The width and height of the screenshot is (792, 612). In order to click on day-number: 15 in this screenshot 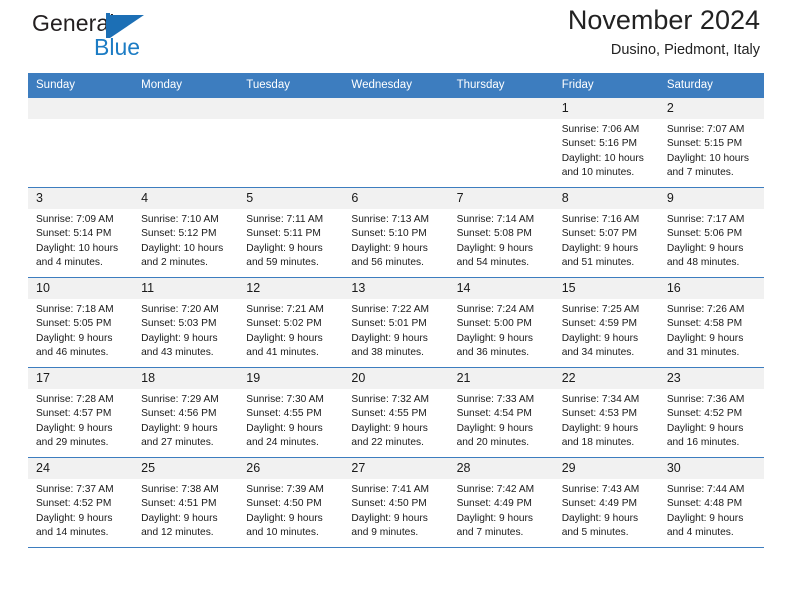, I will do `click(606, 288)`.